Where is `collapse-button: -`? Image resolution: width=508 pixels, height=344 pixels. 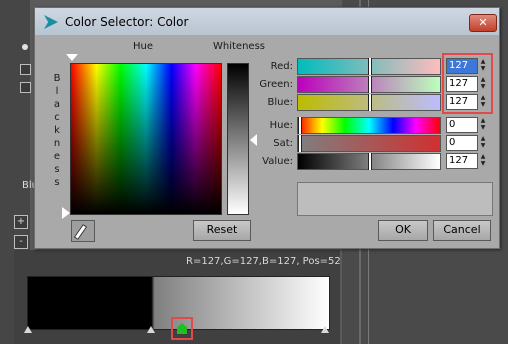
collapse-button: - is located at coordinates (21, 242).